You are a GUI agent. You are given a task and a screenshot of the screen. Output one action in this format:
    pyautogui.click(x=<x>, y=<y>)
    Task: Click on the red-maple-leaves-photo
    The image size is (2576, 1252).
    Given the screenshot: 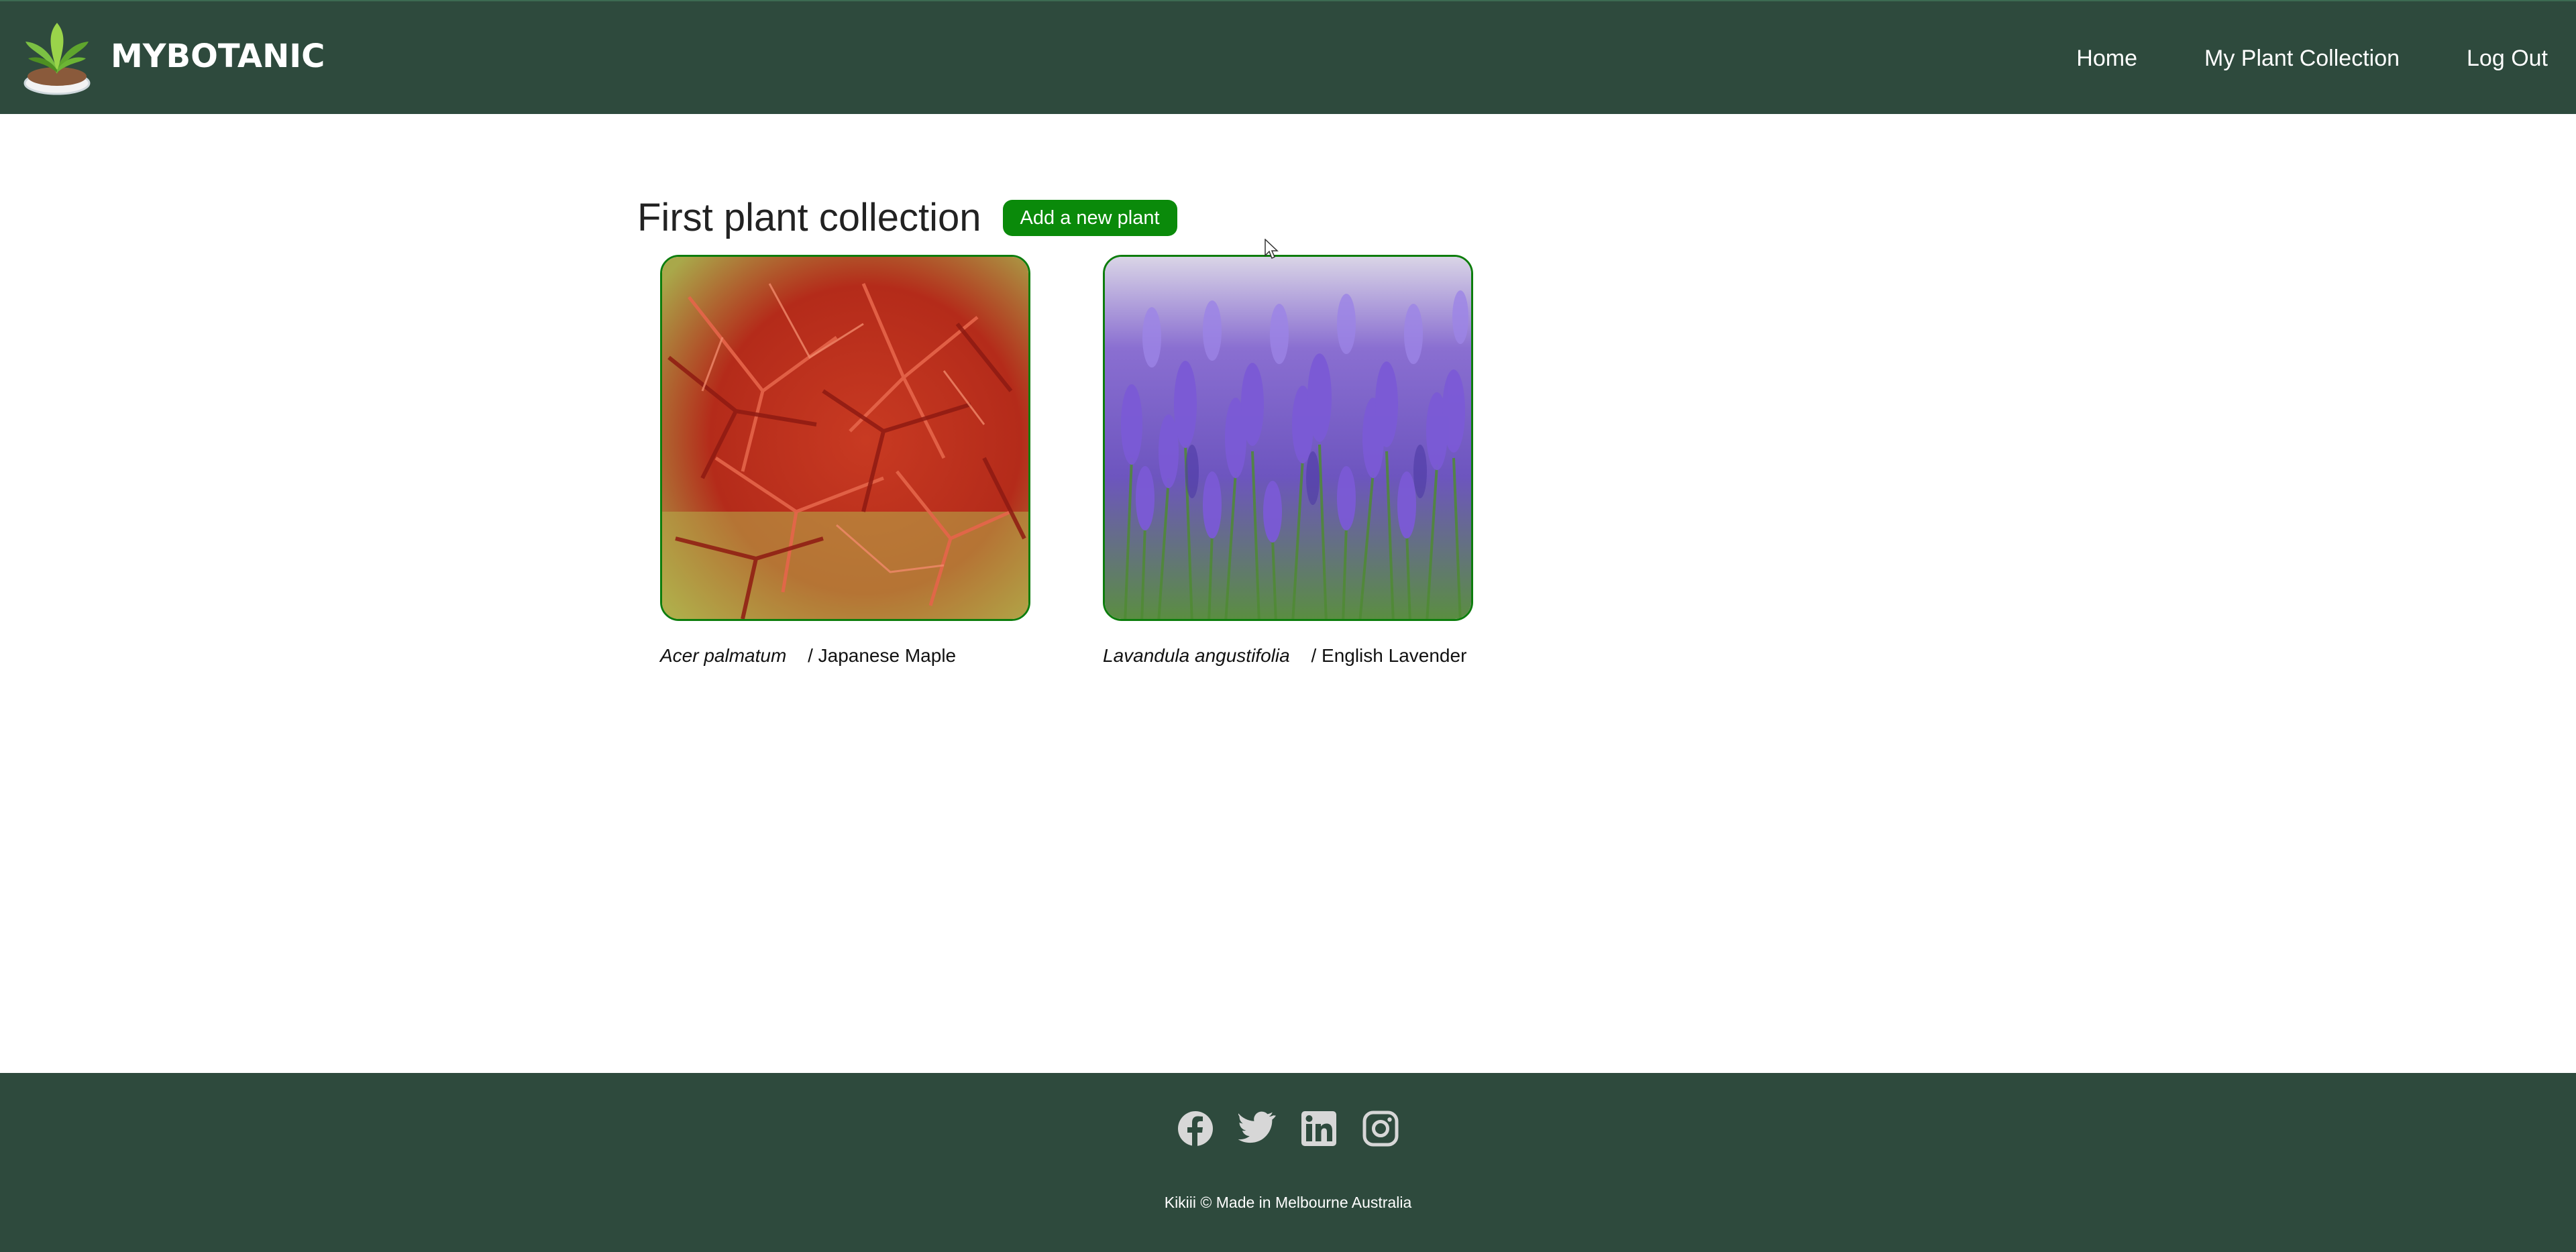 What is the action you would take?
    pyautogui.click(x=846, y=439)
    